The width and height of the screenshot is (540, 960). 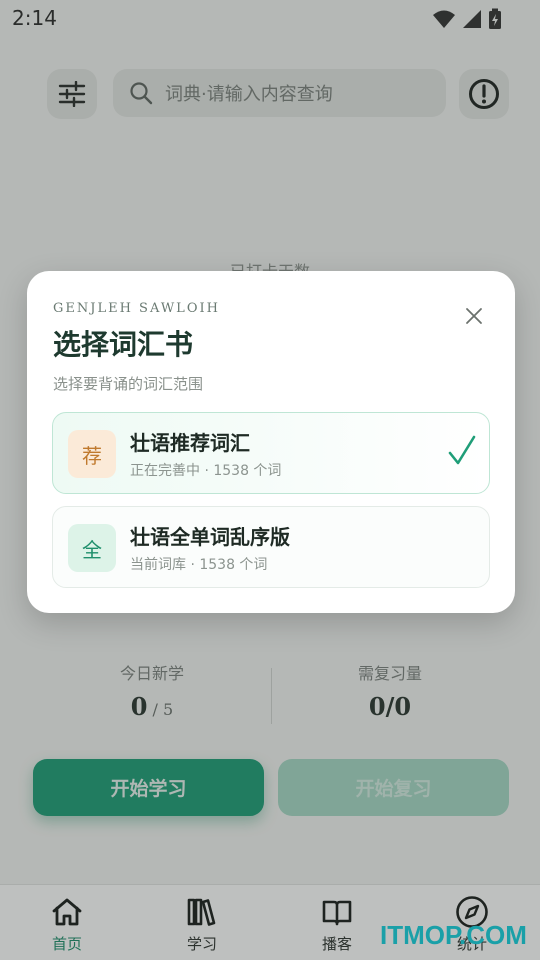 I want to click on book-name: 壮语全单词乱序版, so click(x=210, y=537).